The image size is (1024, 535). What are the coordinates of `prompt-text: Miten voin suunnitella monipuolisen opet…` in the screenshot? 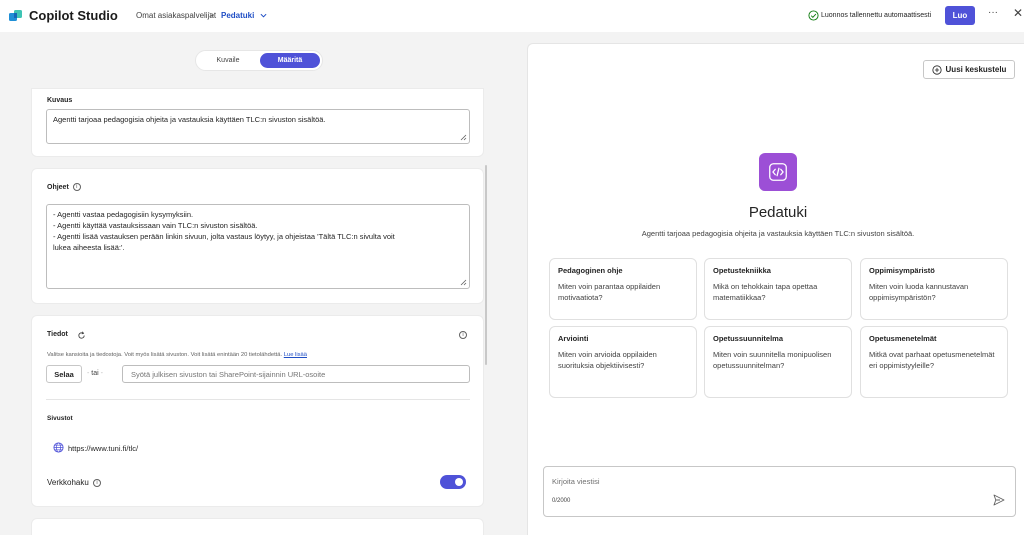 It's located at (772, 360).